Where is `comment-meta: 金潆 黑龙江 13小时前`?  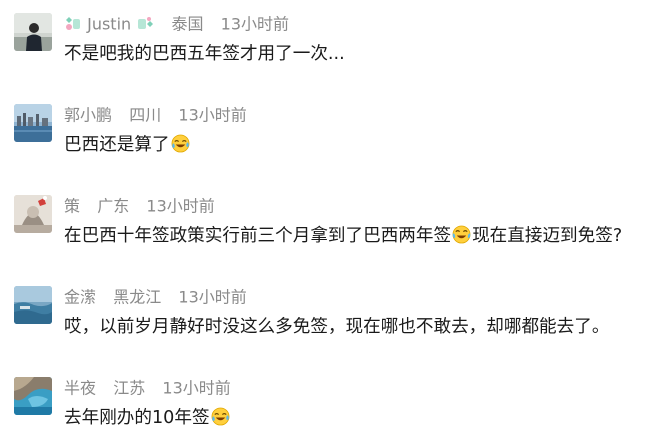 comment-meta: 金潆 黑龙江 13小时前 is located at coordinates (155, 297).